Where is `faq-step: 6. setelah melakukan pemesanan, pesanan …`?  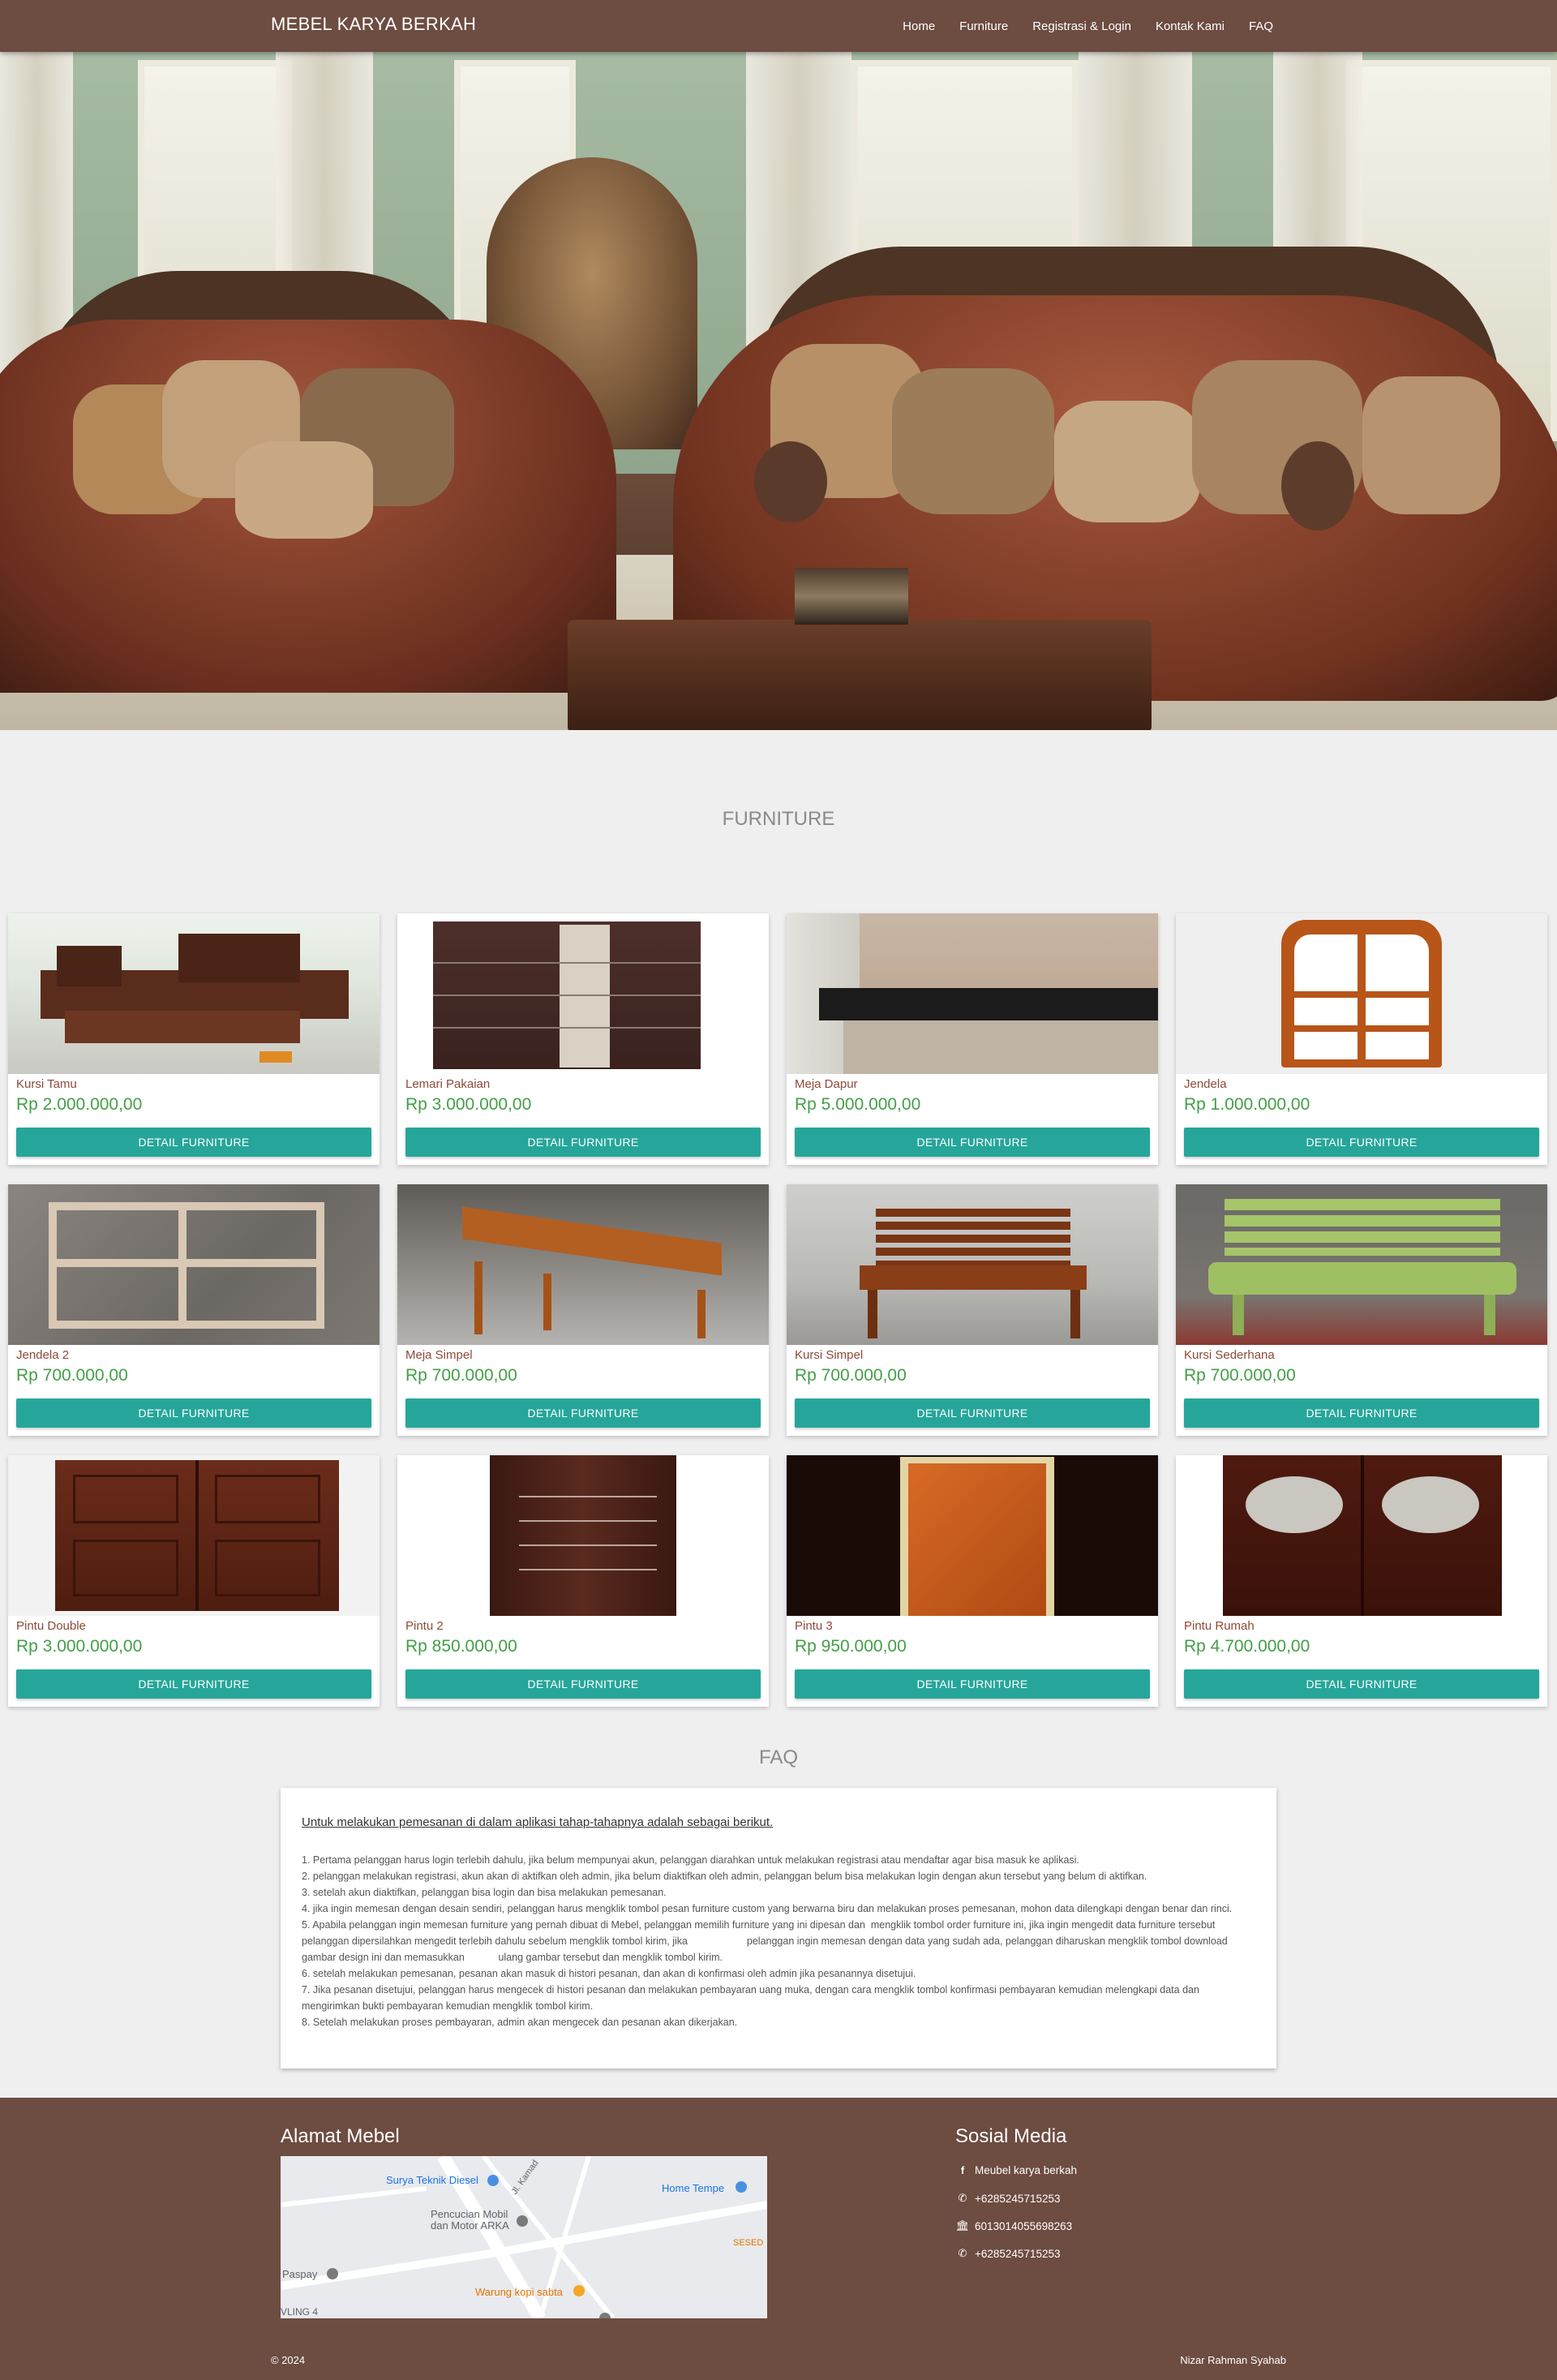 faq-step: 6. setelah melakukan pemesanan, pesanan … is located at coordinates (609, 1973).